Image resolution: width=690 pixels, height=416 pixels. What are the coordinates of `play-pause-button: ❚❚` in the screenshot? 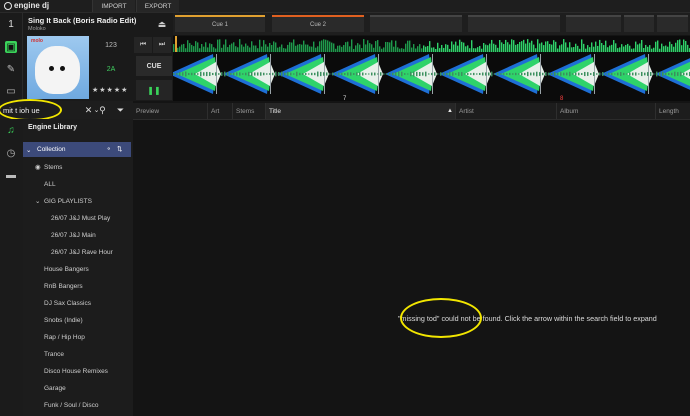 It's located at (154, 90).